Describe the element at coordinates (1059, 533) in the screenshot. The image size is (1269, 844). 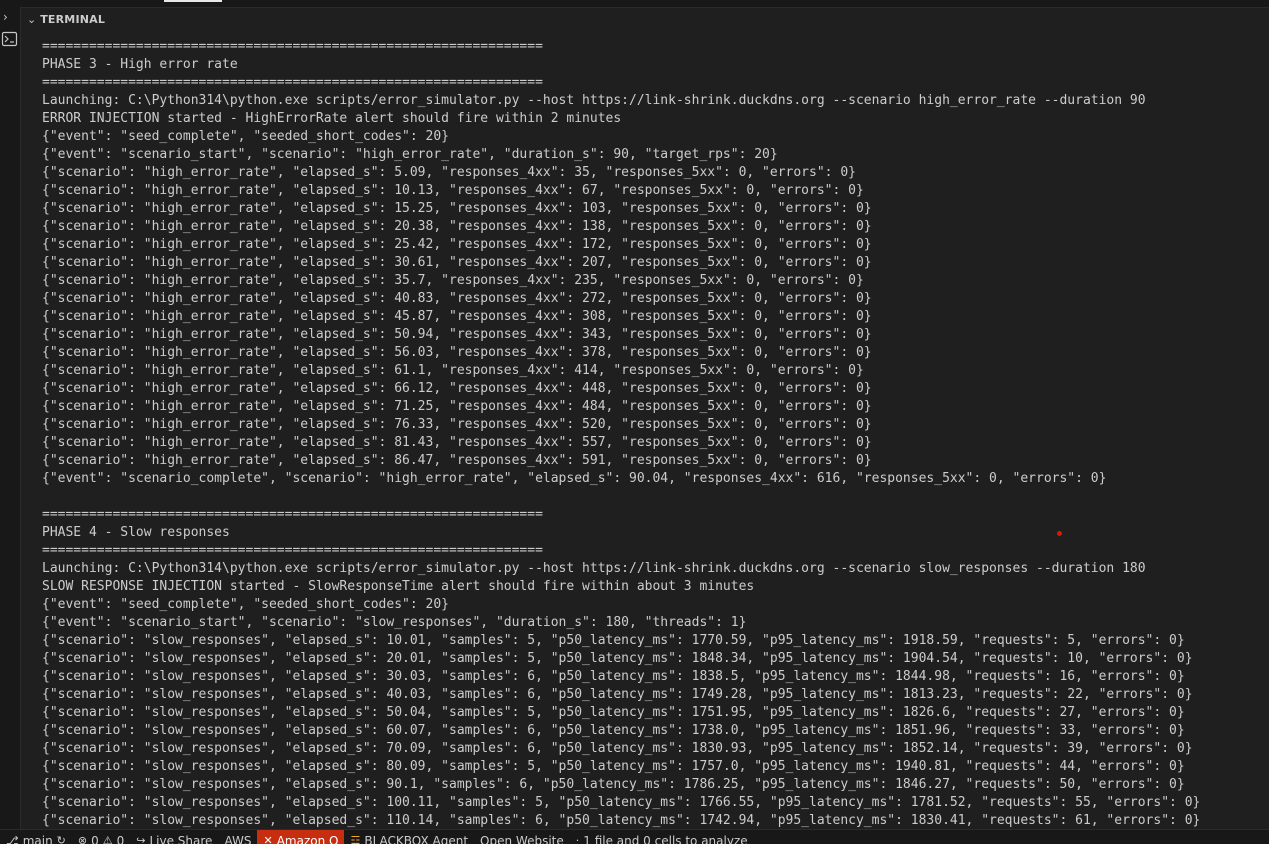
I see `red-dot-marker` at that location.